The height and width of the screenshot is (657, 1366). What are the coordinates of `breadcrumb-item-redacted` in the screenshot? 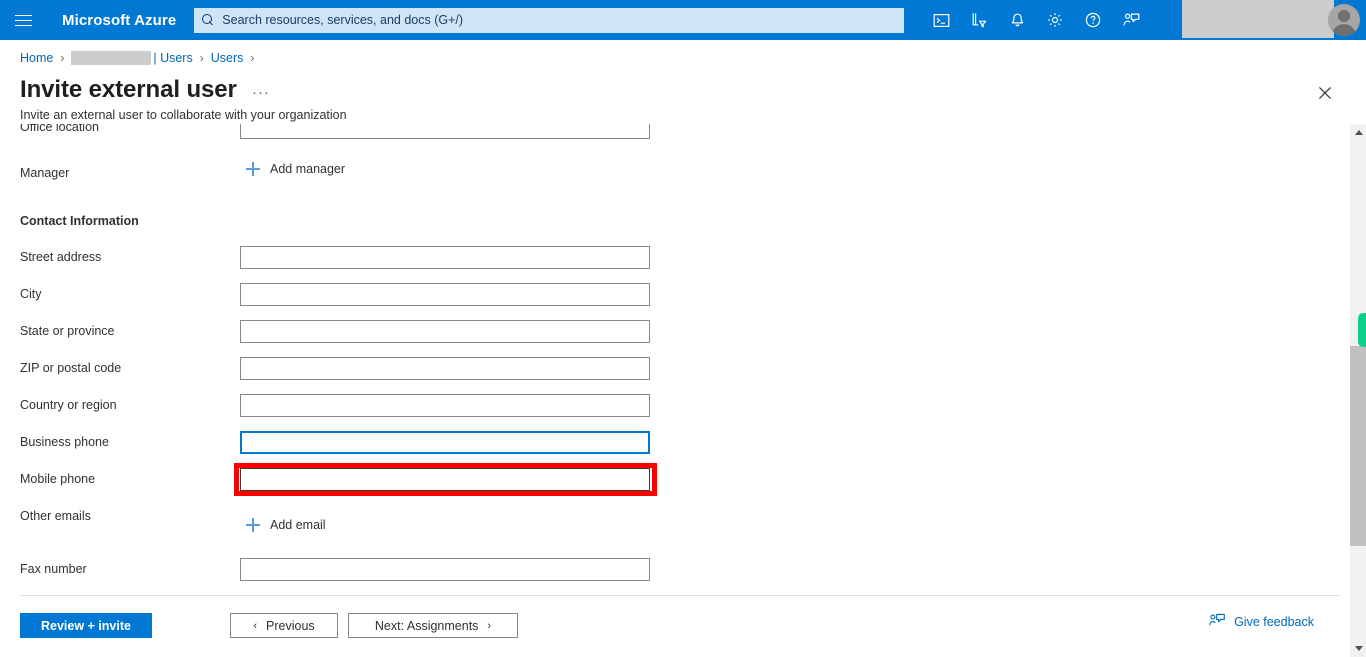 It's located at (111, 58).